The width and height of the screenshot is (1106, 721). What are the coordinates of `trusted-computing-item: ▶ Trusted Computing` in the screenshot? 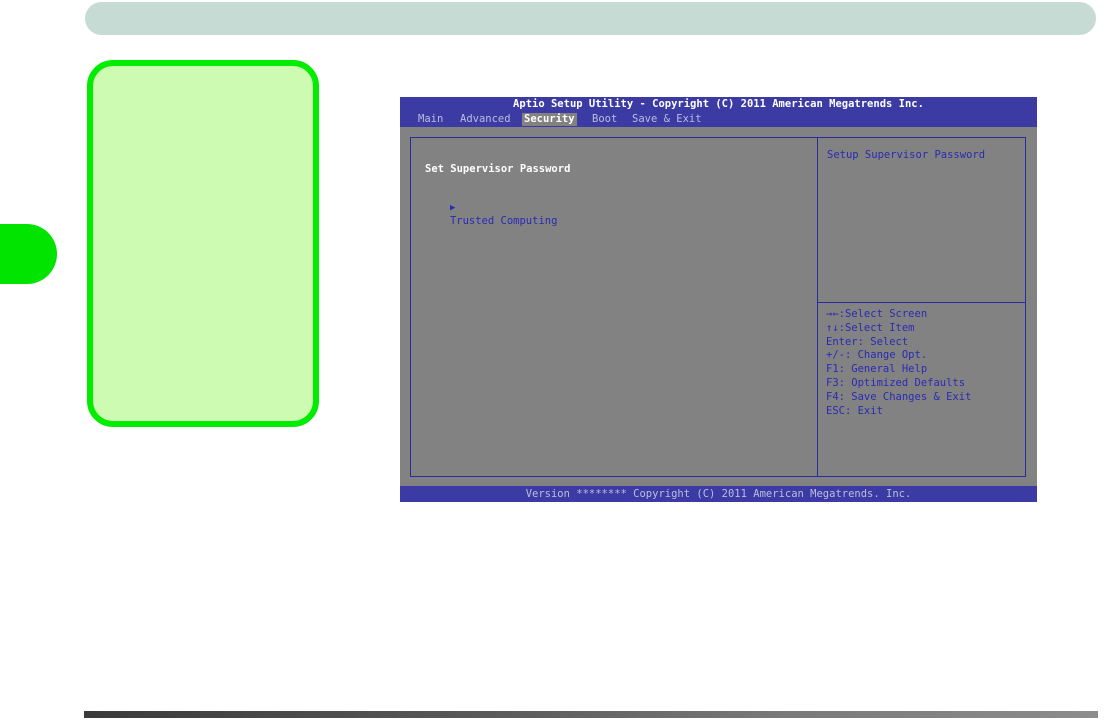 It's located at (484, 214).